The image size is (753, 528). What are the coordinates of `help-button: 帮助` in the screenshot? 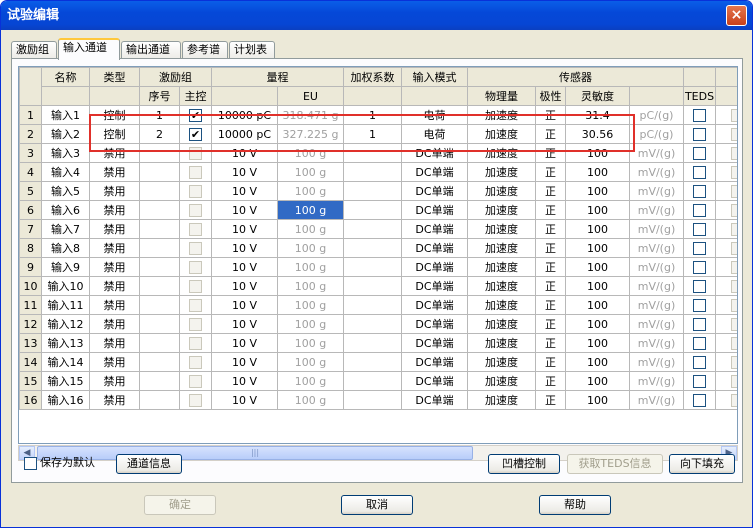 It's located at (575, 505).